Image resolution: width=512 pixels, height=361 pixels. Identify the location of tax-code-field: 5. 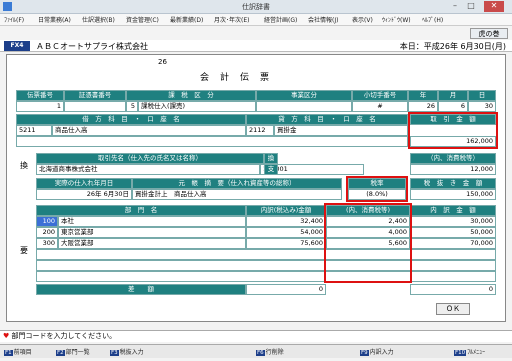
(132, 106).